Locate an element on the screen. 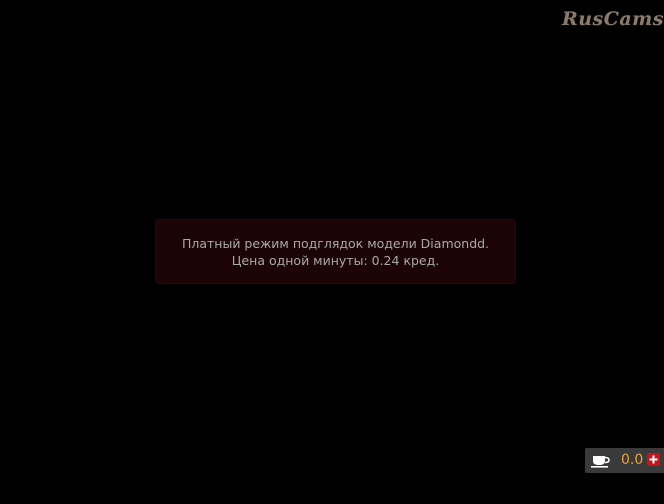  coffee-cup-icon is located at coordinates (601, 461).